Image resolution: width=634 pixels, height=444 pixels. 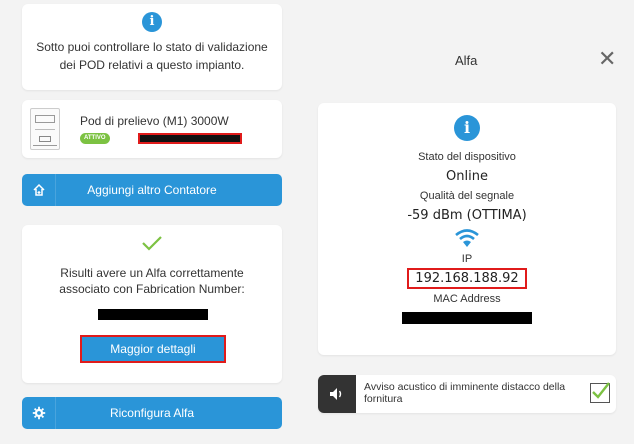 I want to click on pod-card: Pod di prelievo (M1) 3000W ATTIVO, so click(x=152, y=129).